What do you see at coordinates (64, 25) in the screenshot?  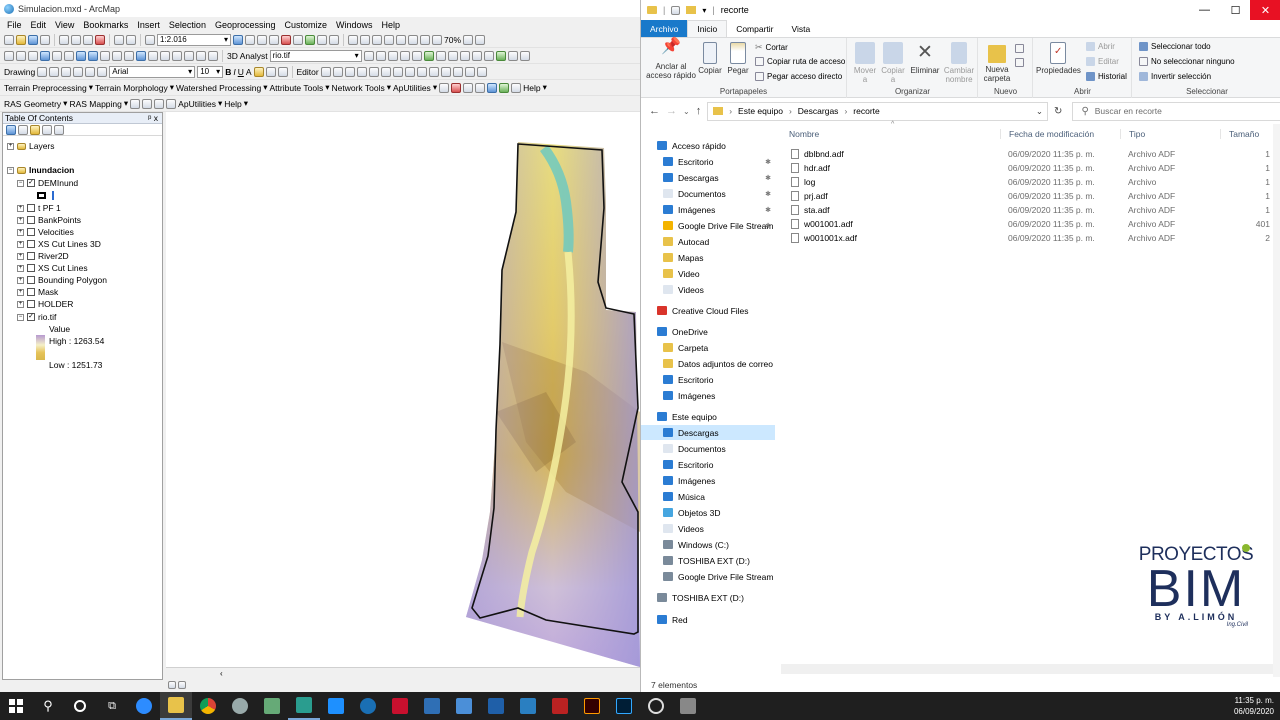 I see `menu-view: View` at bounding box center [64, 25].